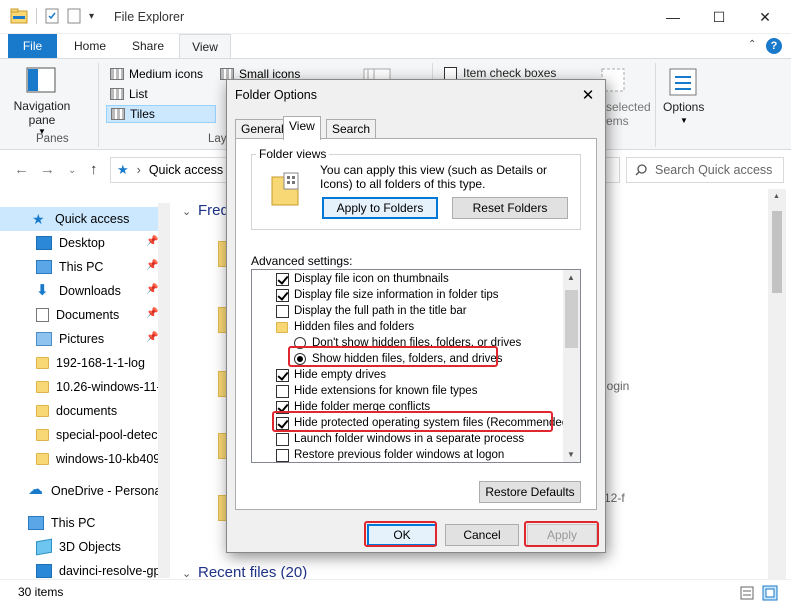 The image size is (791, 605). Describe the element at coordinates (770, 593) in the screenshot. I see `large-icons-view-icon` at that location.